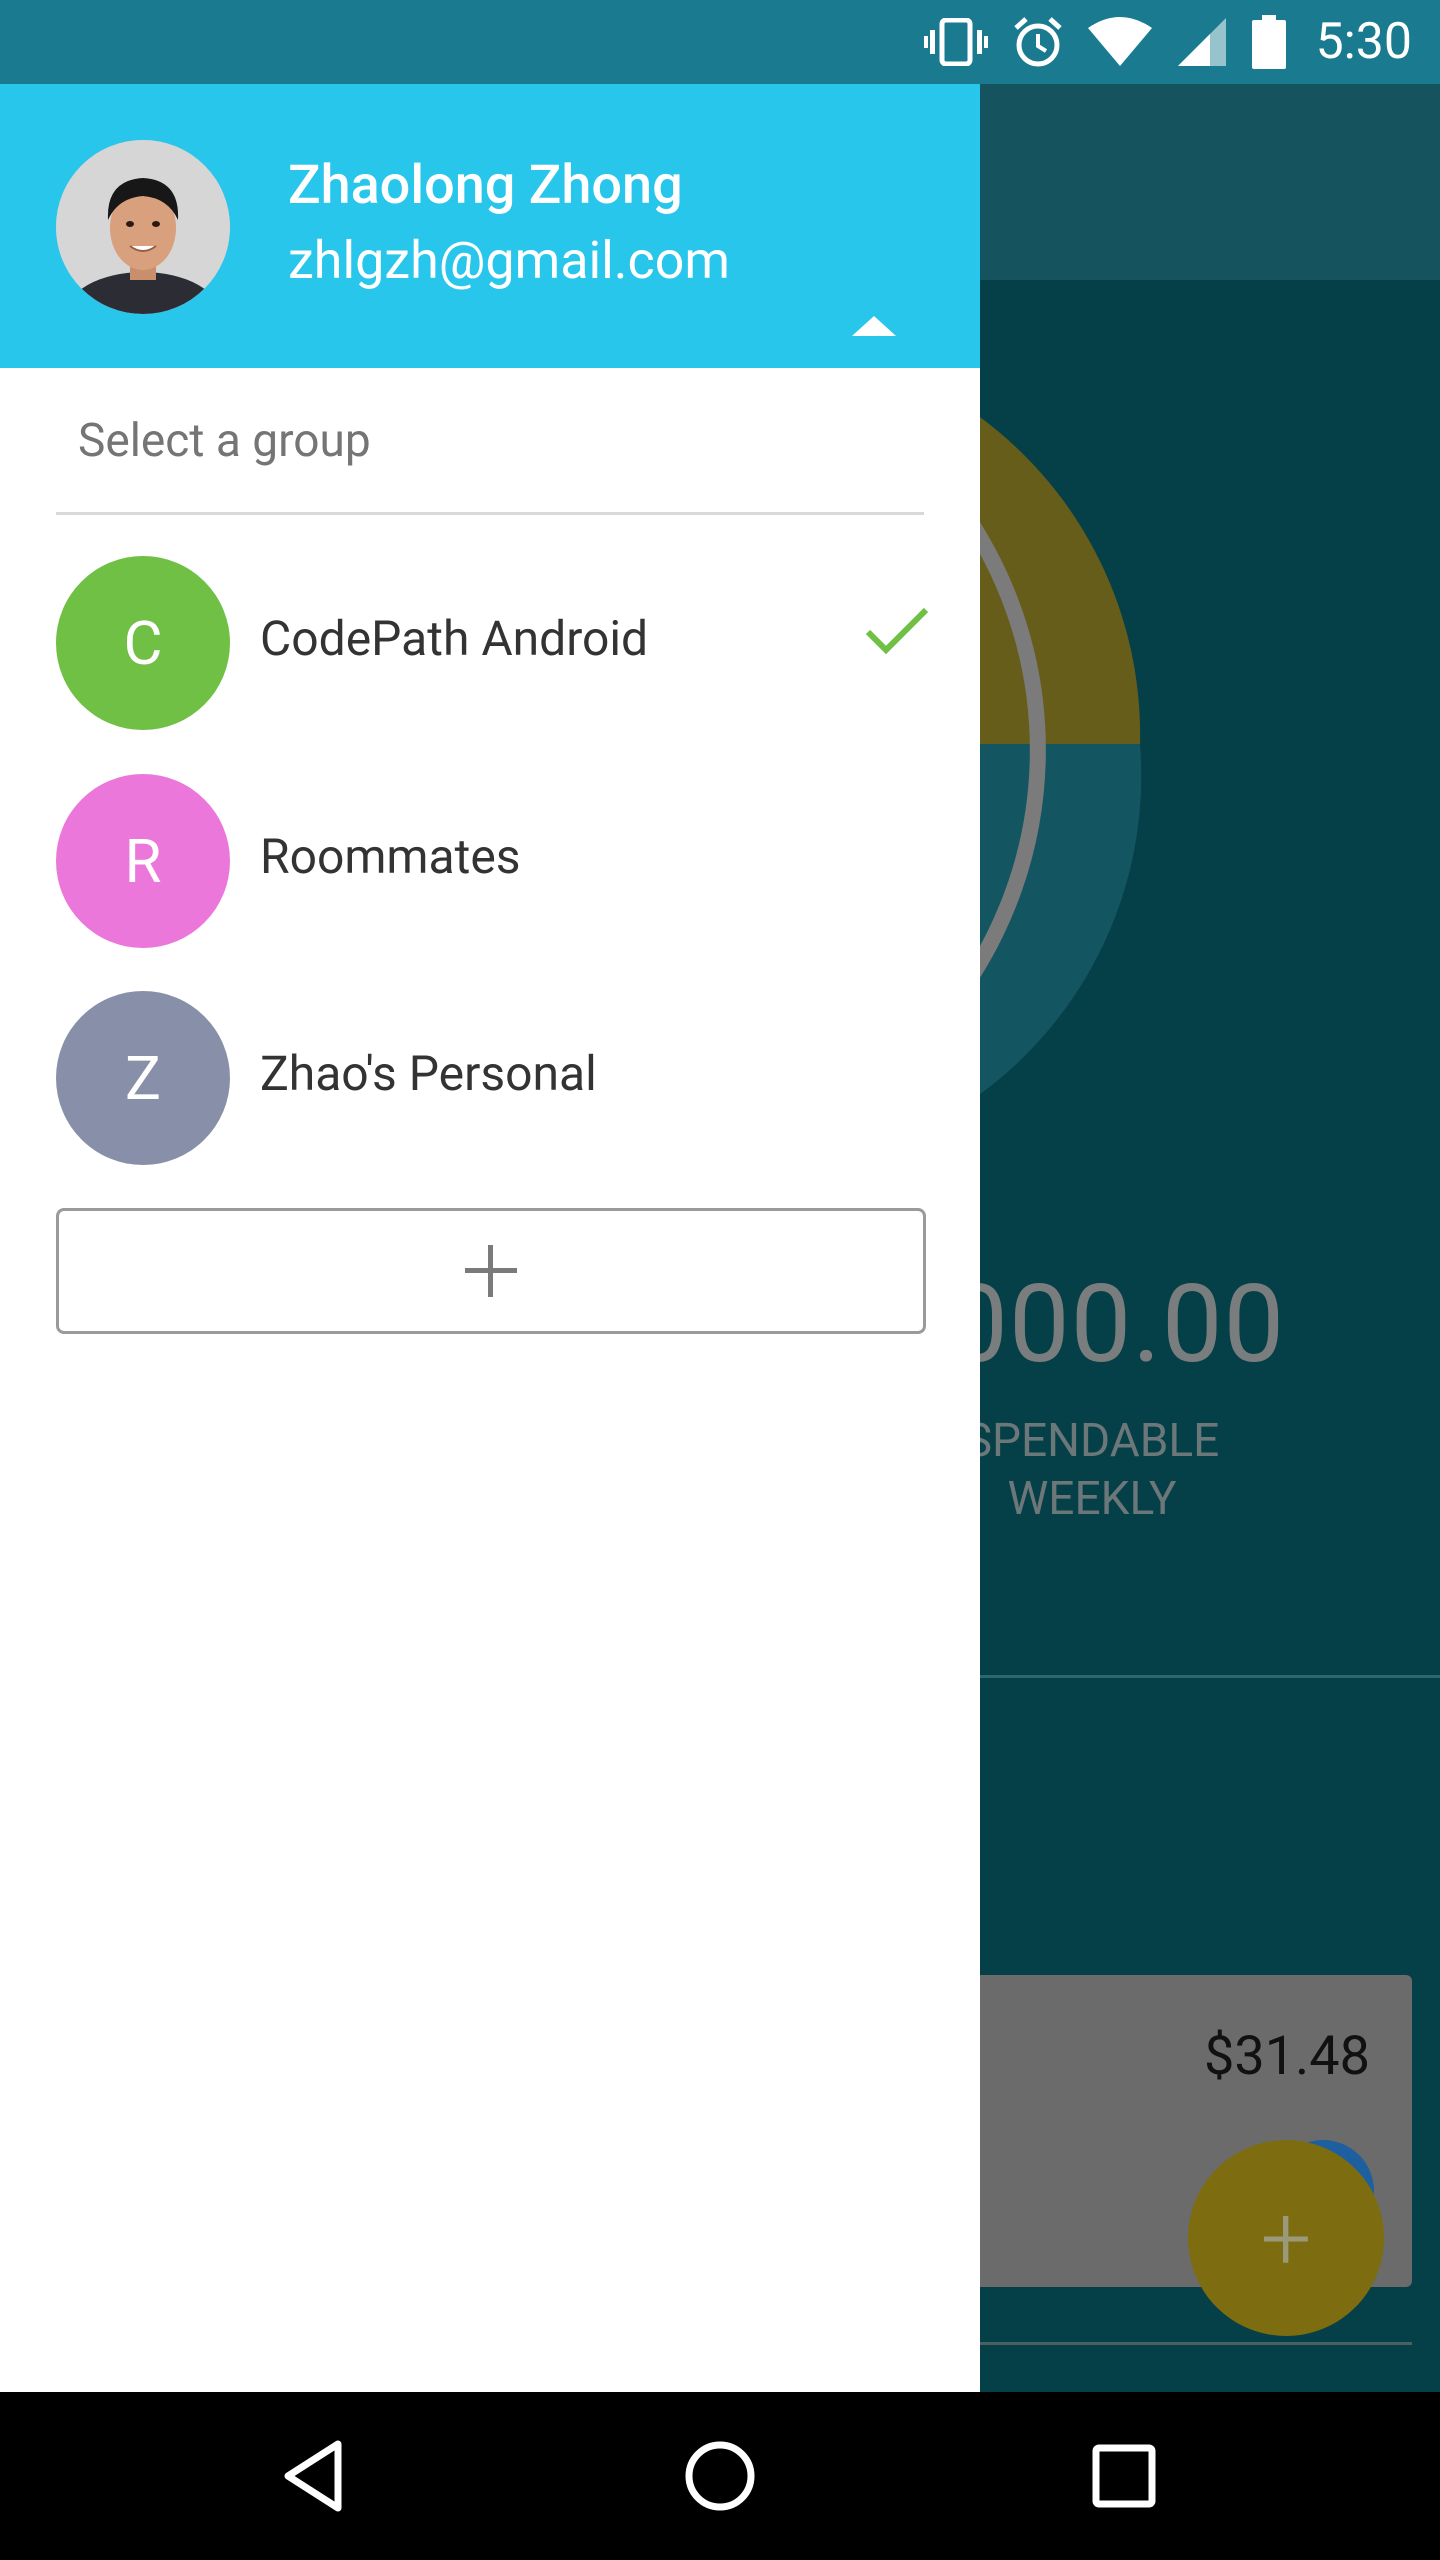  I want to click on plus-icon: +, so click(1286, 2238).